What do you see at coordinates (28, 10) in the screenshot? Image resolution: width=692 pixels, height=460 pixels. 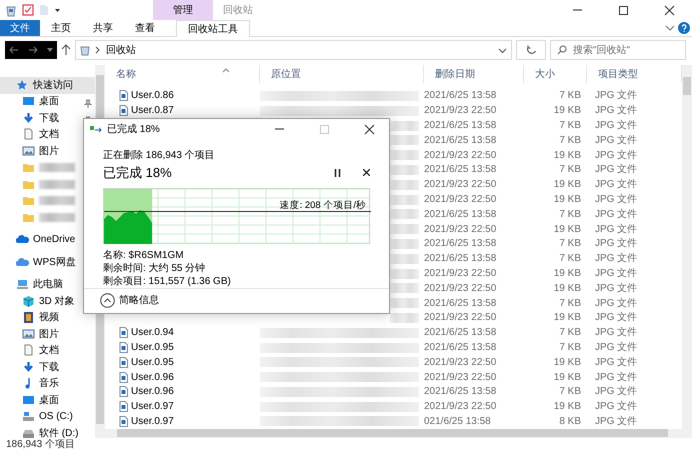 I see `checkbox-icon` at bounding box center [28, 10].